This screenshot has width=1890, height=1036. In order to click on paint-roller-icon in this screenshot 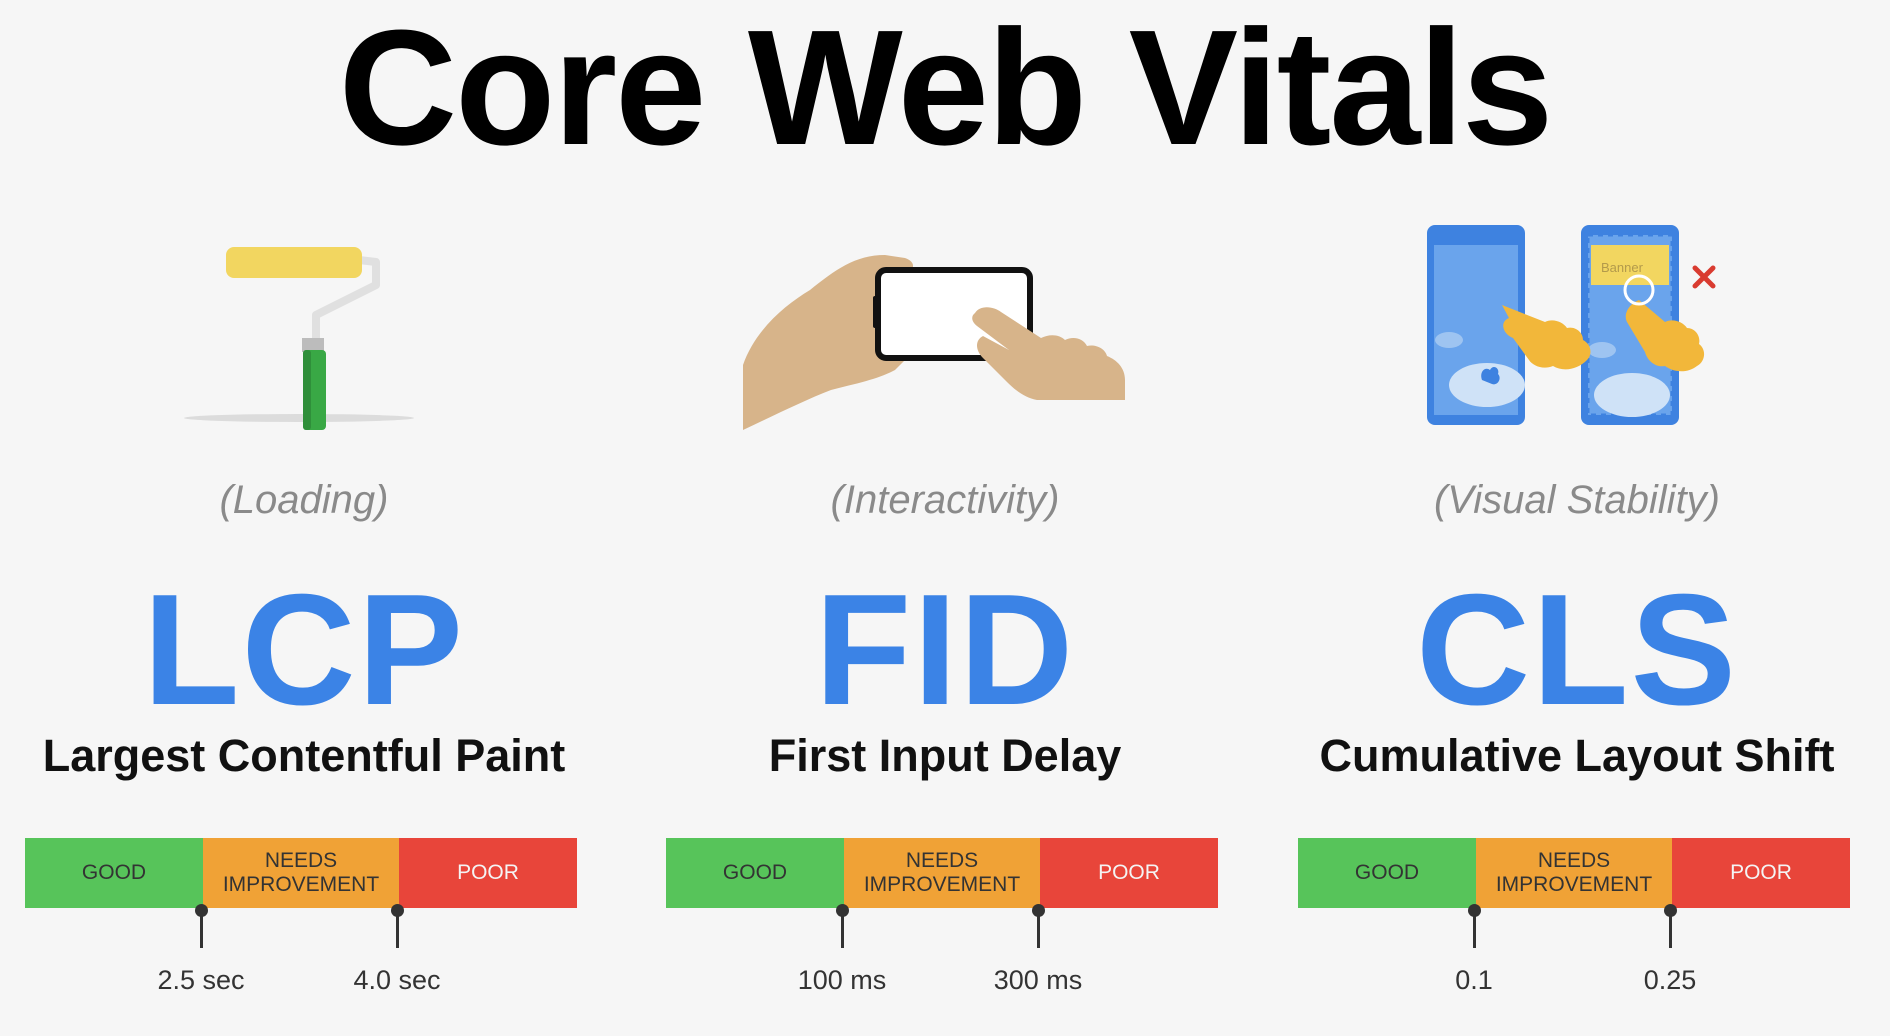, I will do `click(299, 338)`.